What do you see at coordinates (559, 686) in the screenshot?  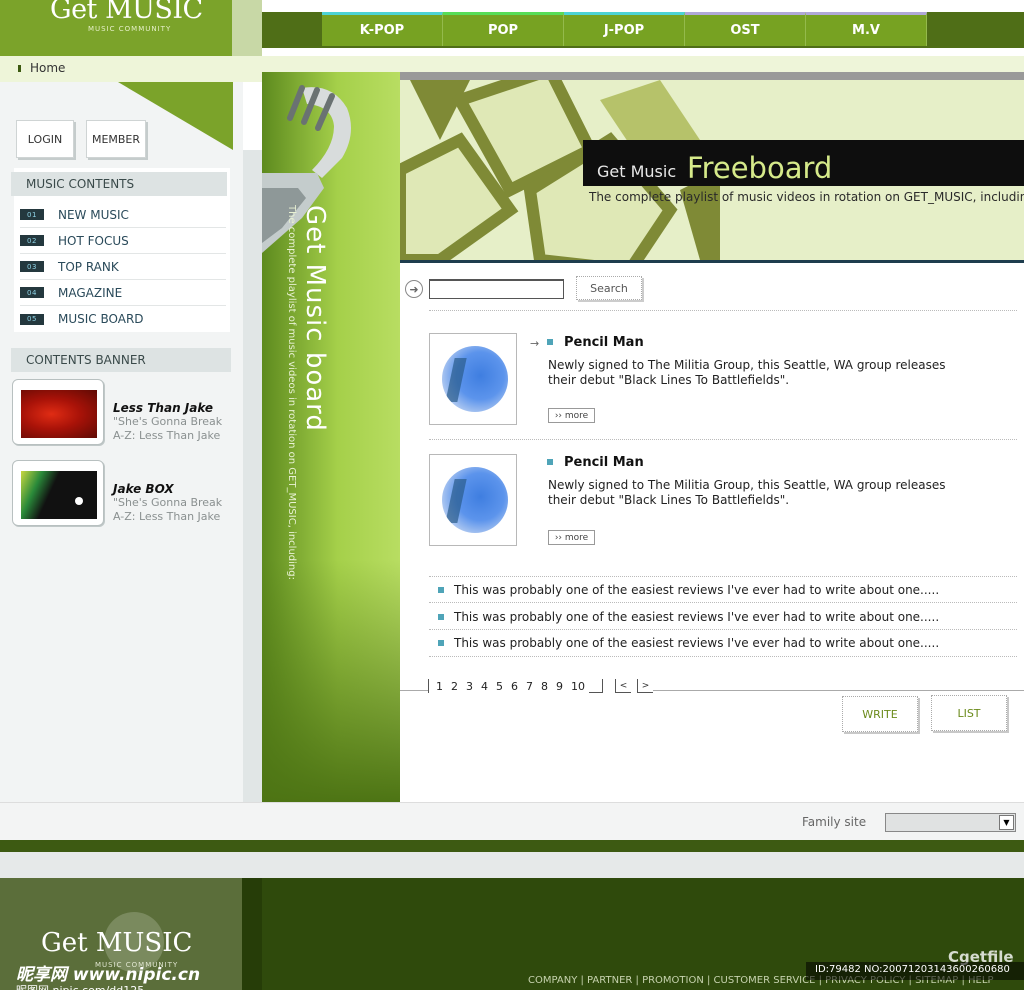 I see `page-link: 9` at bounding box center [559, 686].